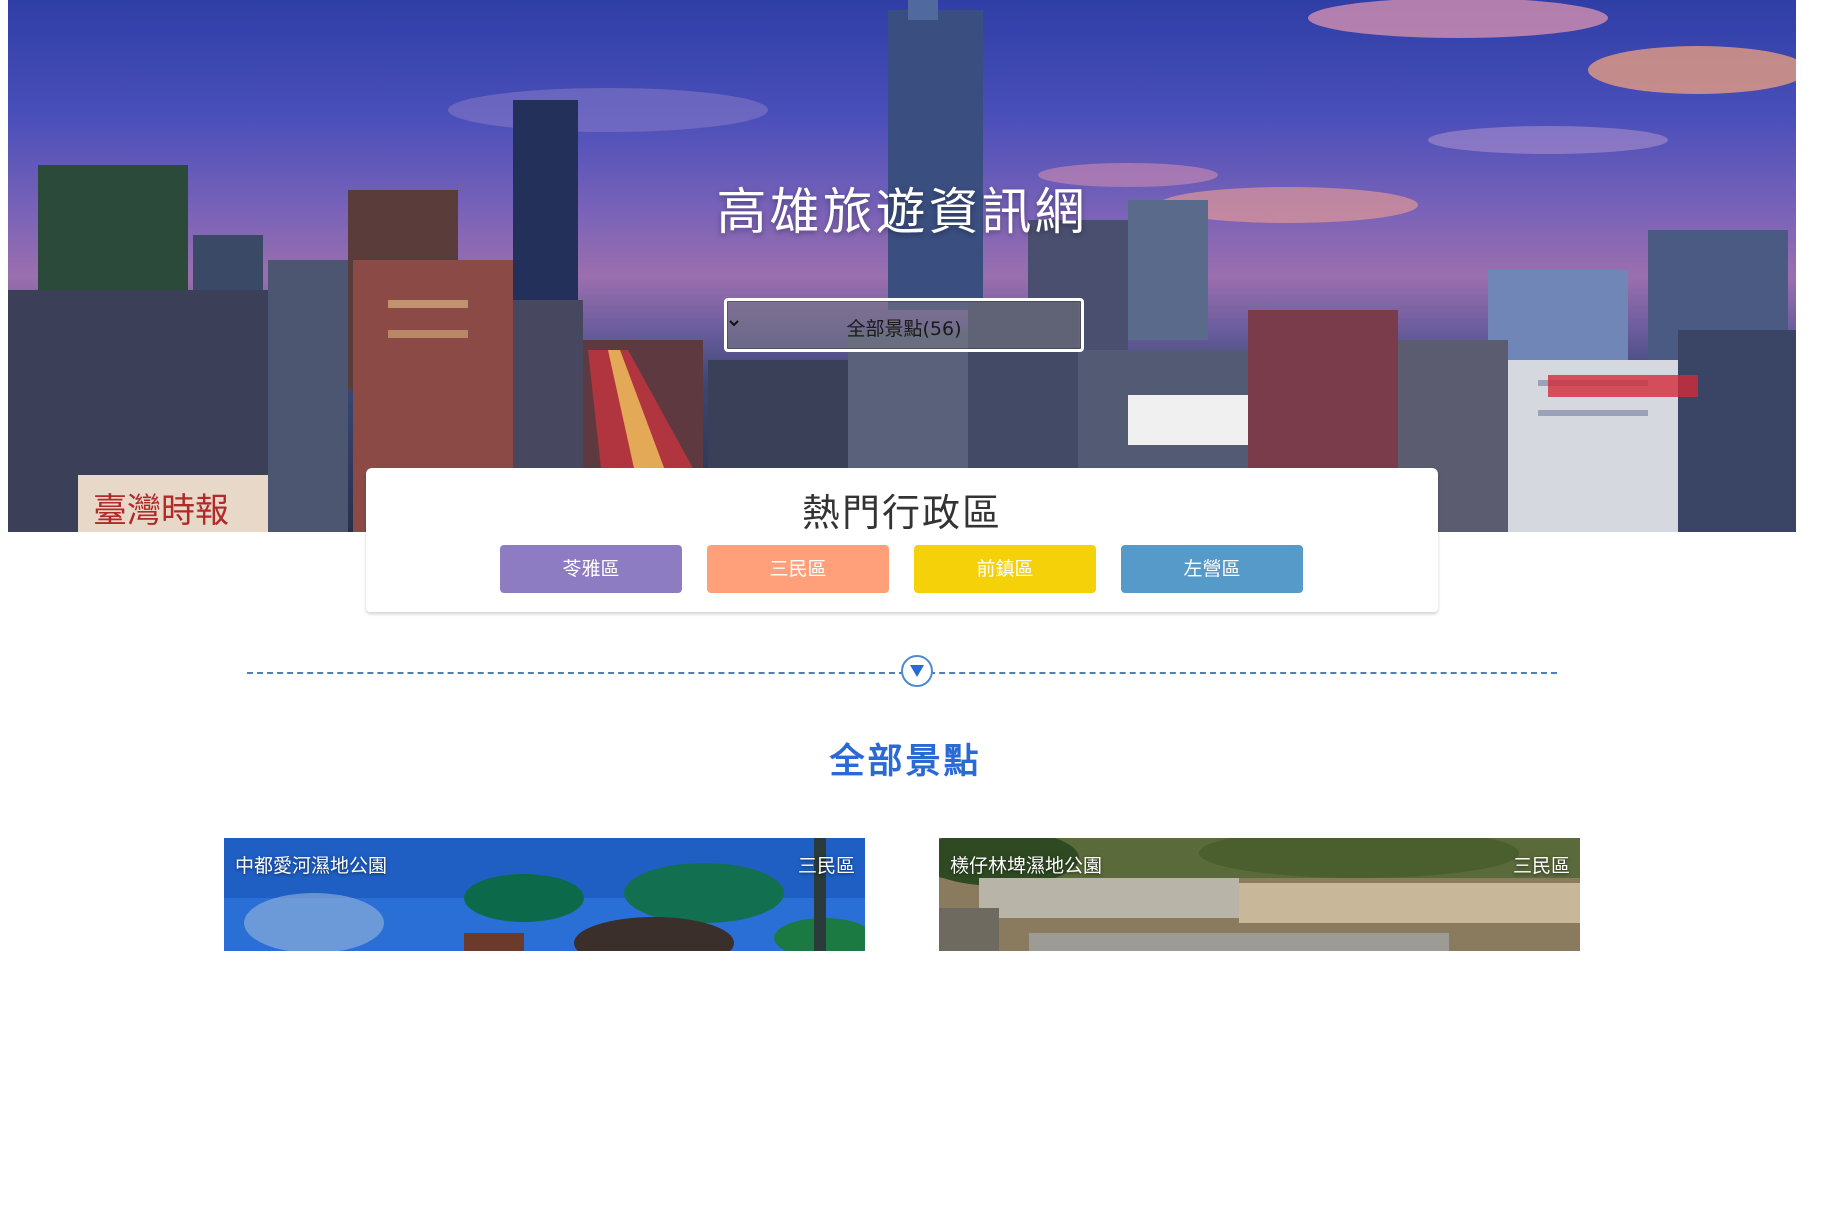 This screenshot has height=1229, width=1829. I want to click on spot-card: 檨仔林埤濕地公園 三民區, so click(1259, 894).